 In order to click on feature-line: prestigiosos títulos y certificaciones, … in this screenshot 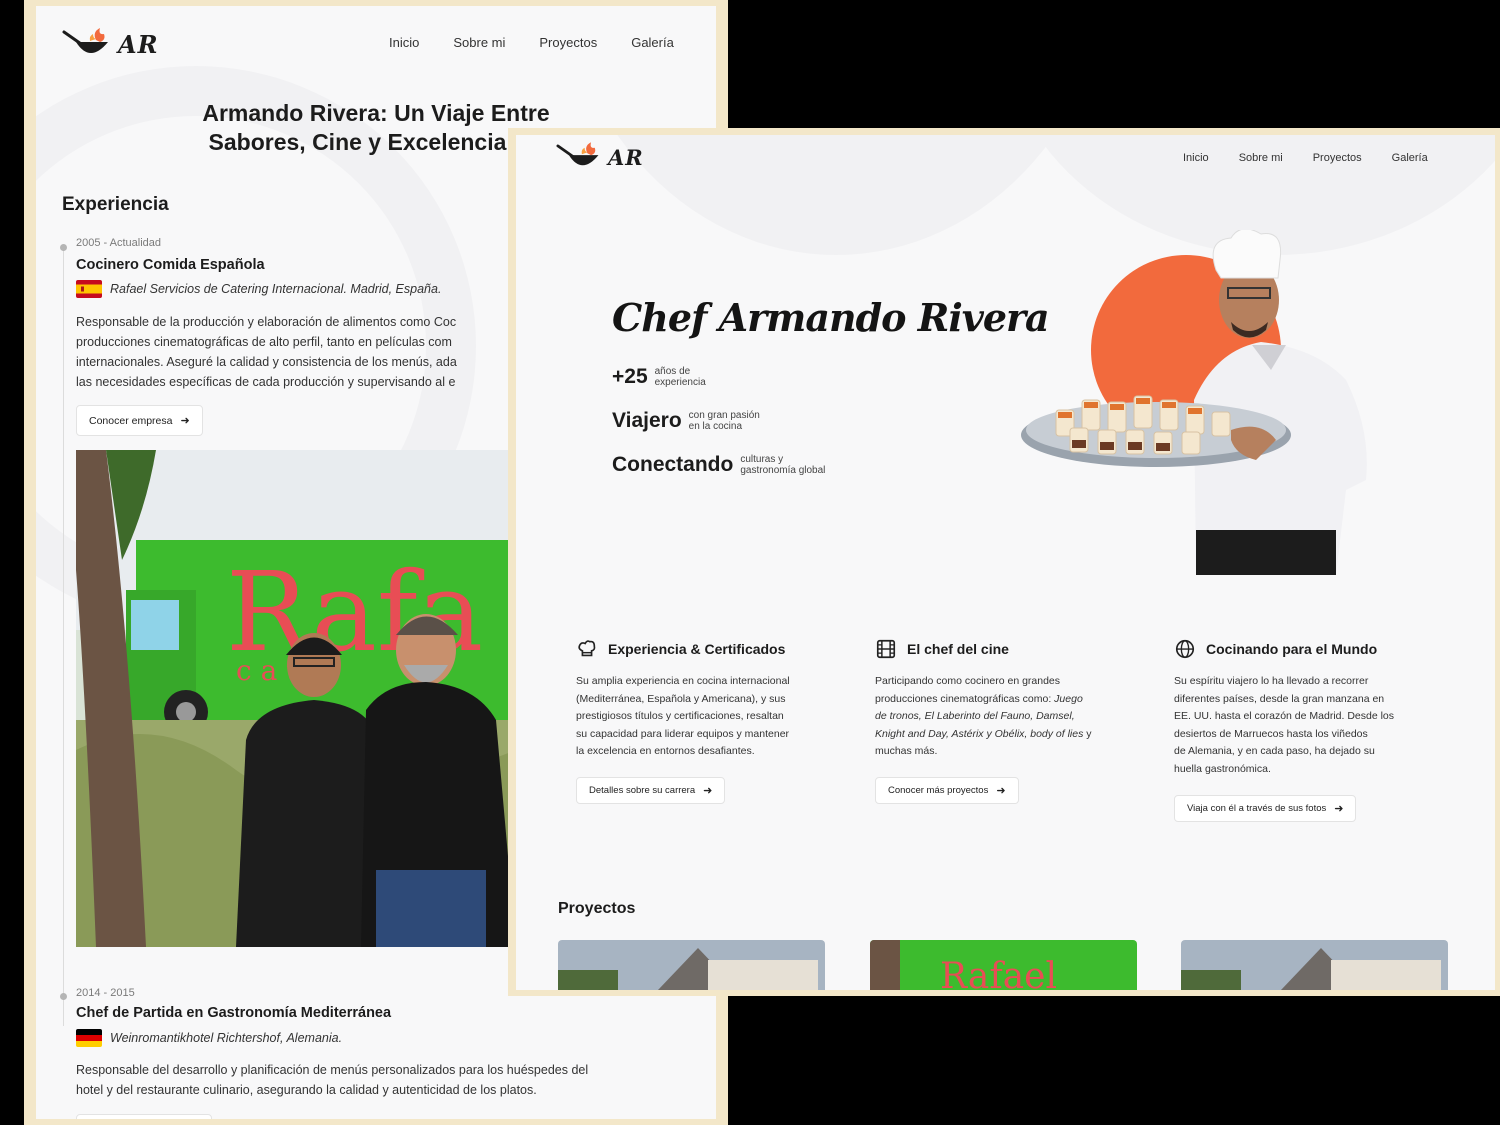, I will do `click(680, 716)`.